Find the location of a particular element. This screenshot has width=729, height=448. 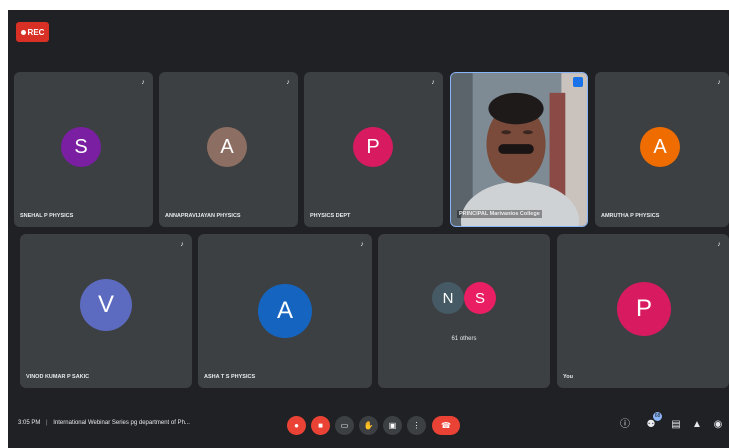

people-button: ⚉ 68 is located at coordinates (653, 422).